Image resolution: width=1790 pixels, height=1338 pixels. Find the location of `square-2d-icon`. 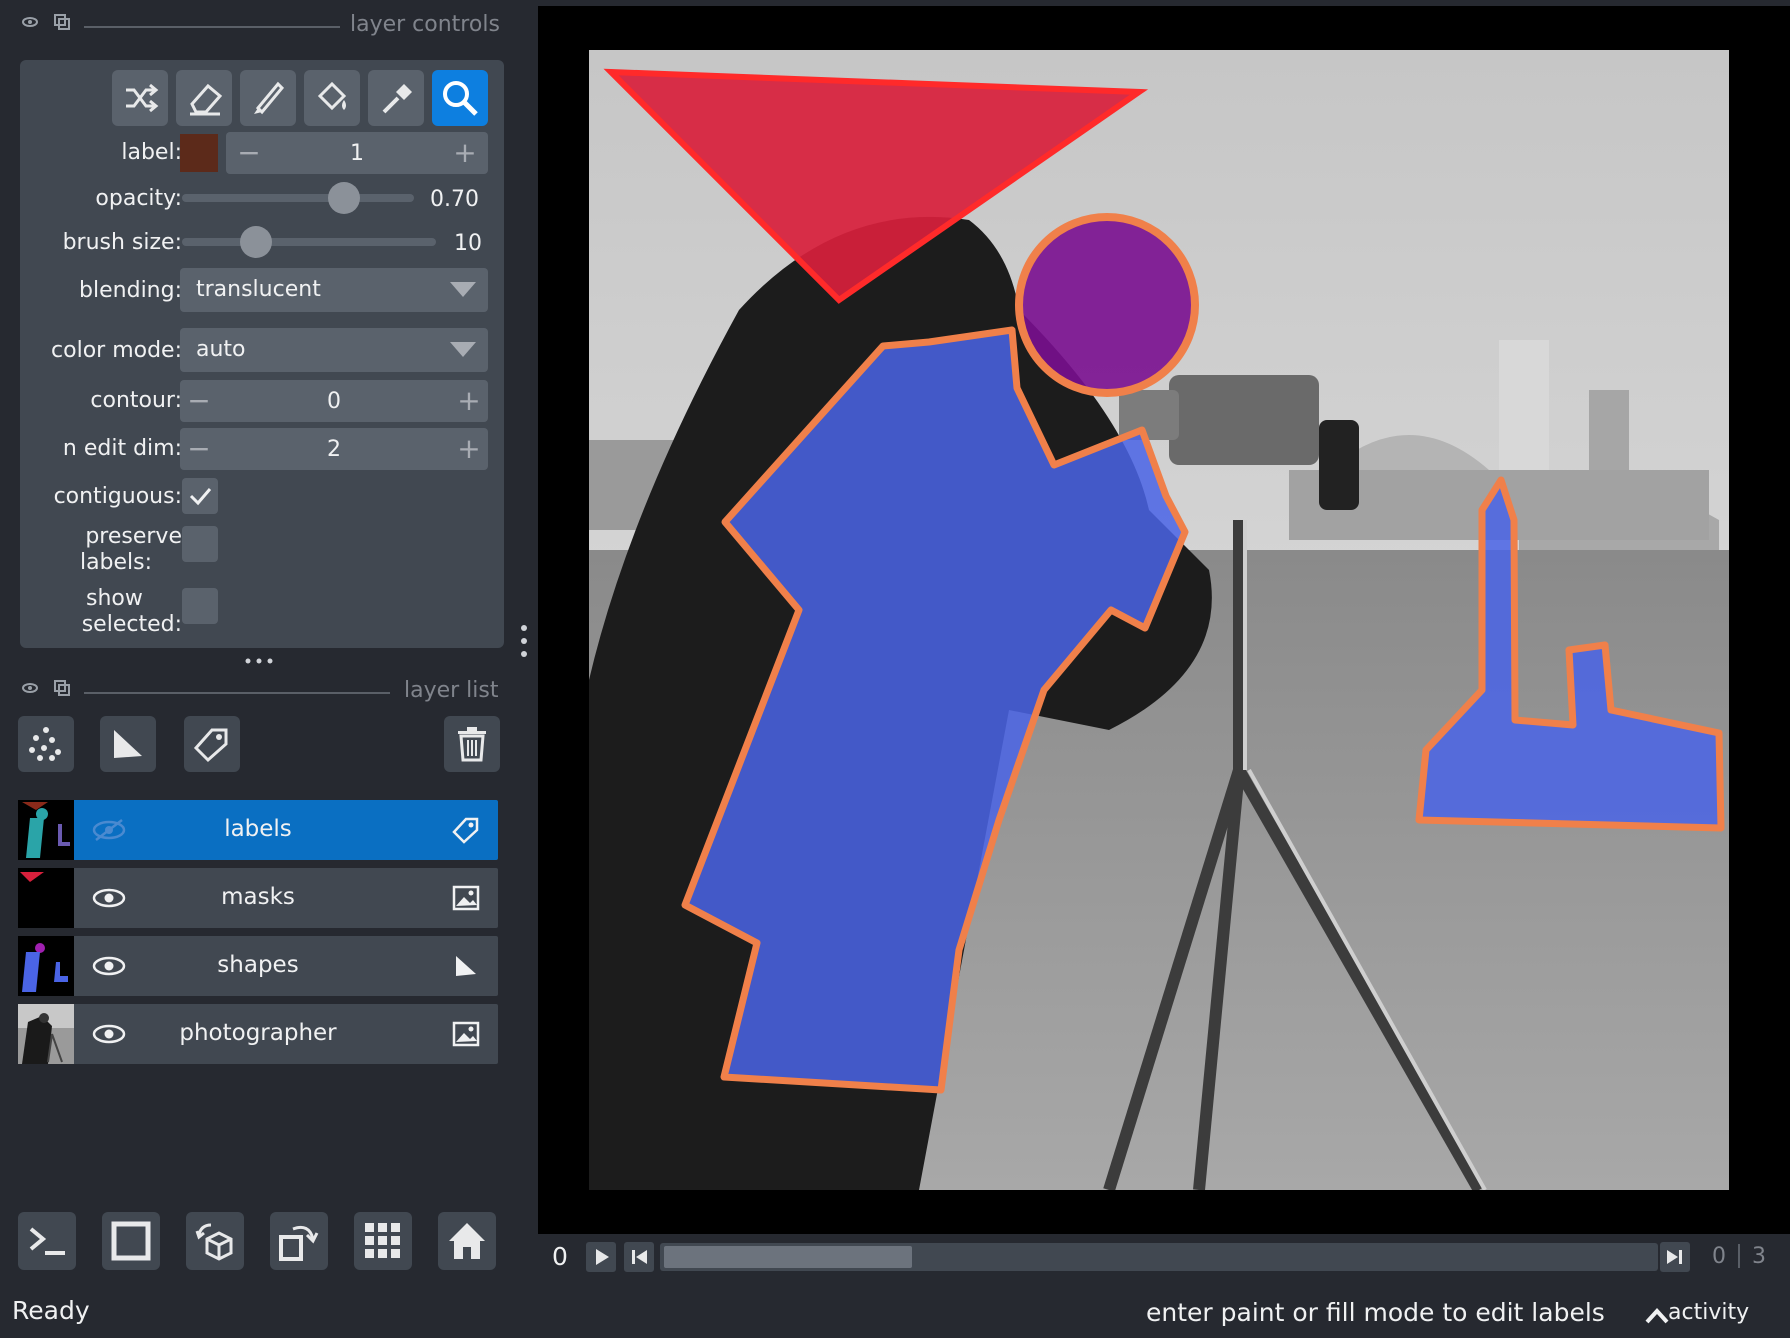

square-2d-icon is located at coordinates (131, 1241).